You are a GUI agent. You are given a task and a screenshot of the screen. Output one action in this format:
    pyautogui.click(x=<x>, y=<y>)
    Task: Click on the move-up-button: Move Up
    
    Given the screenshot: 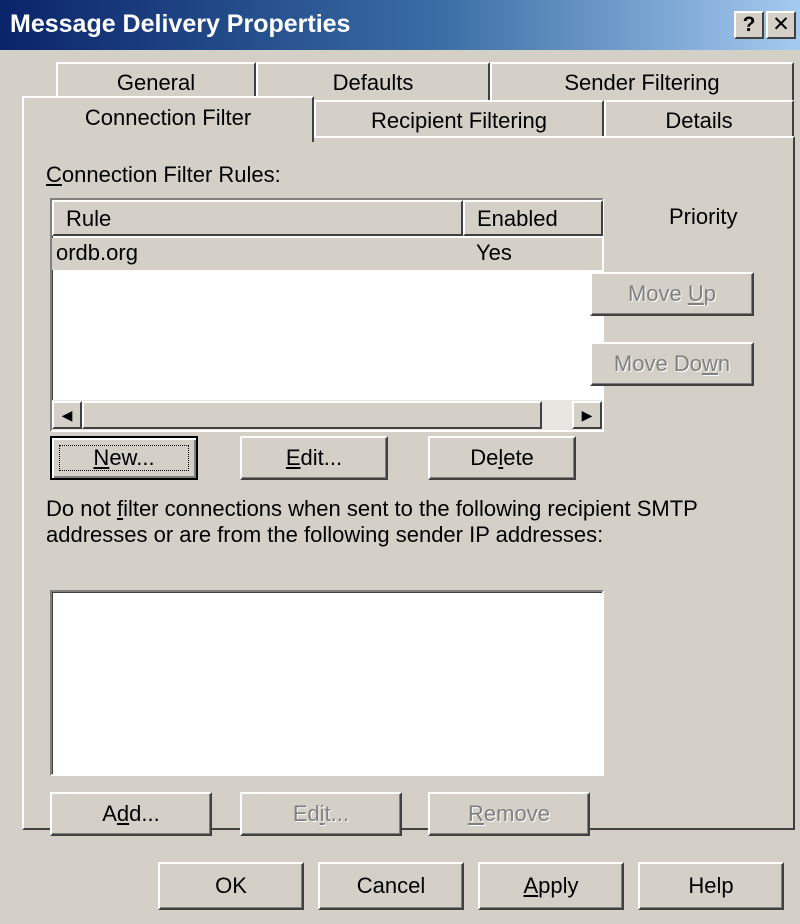 What is the action you would take?
    pyautogui.click(x=672, y=294)
    